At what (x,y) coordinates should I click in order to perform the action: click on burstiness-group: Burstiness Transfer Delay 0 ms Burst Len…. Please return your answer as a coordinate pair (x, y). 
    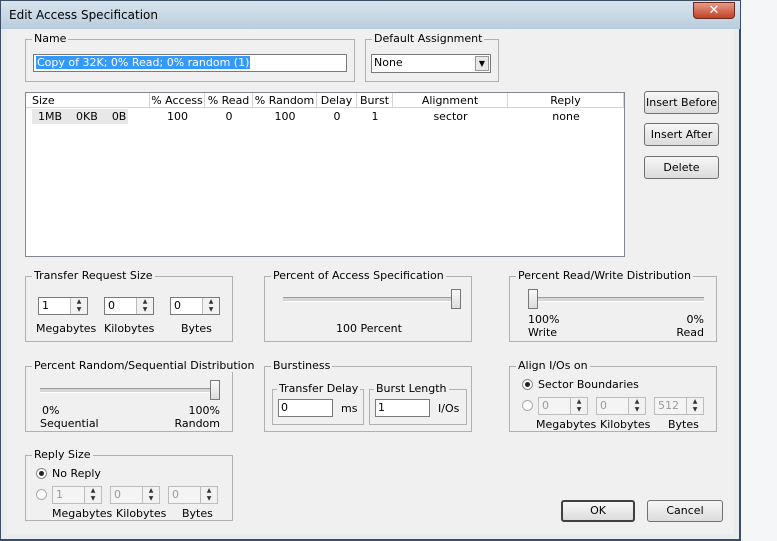
    Looking at the image, I should click on (368, 395).